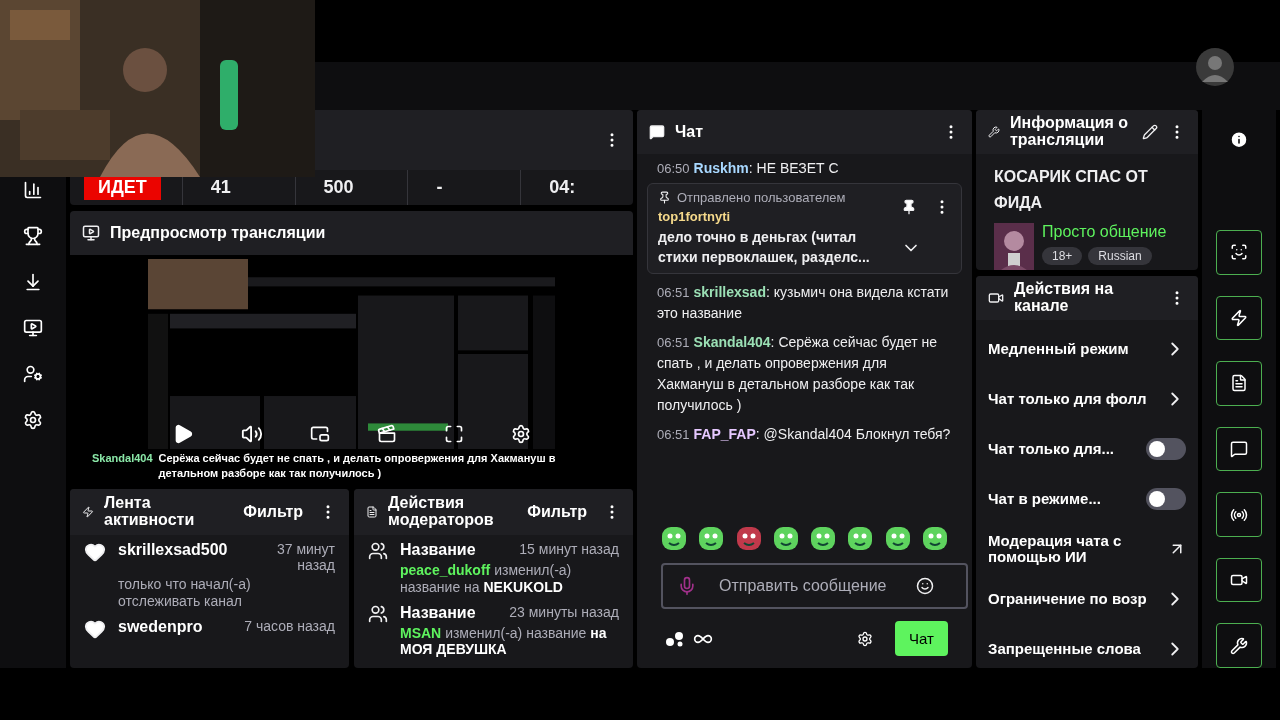 Image resolution: width=1280 pixels, height=720 pixels. Describe the element at coordinates (305, 557) in the screenshot. I see `timestamp: 37 минут назад` at that location.